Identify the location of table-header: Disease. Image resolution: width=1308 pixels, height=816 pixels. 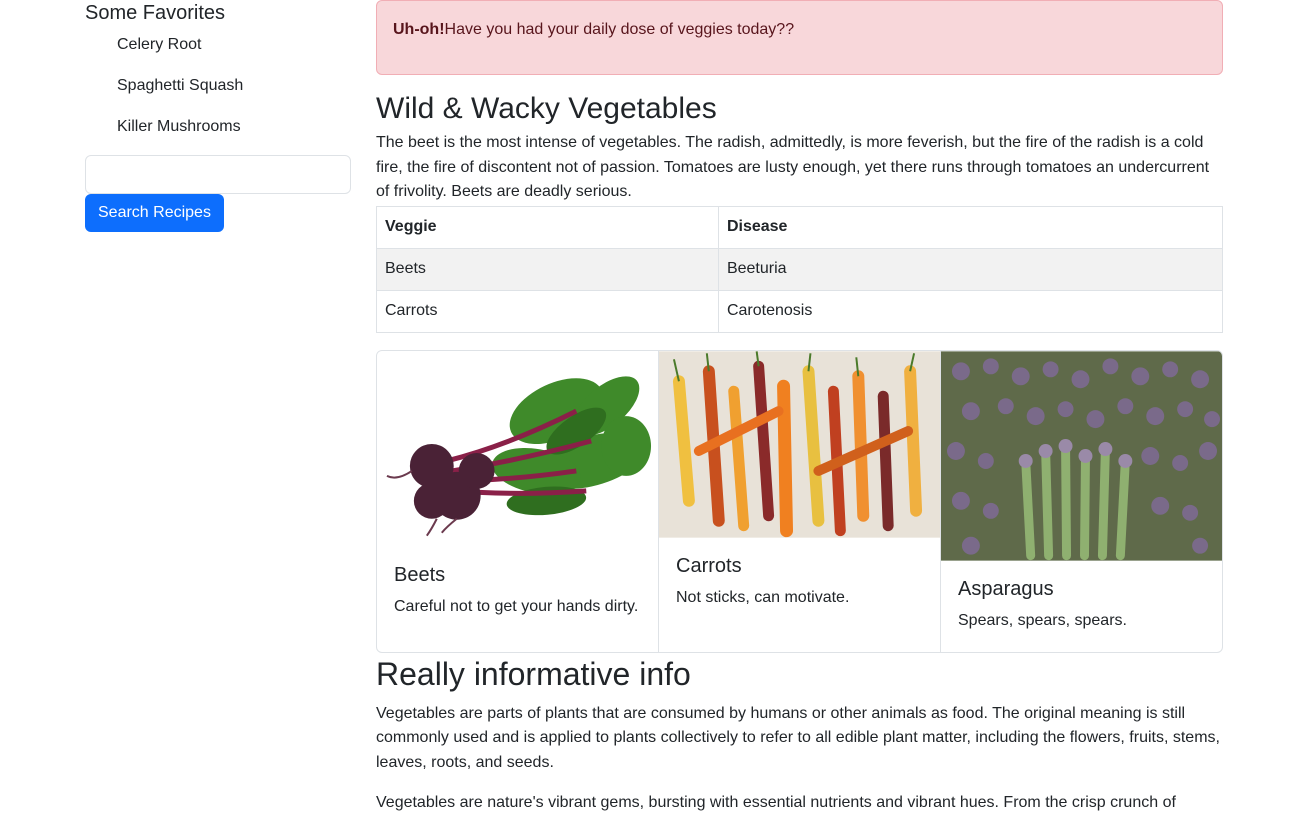
(970, 227).